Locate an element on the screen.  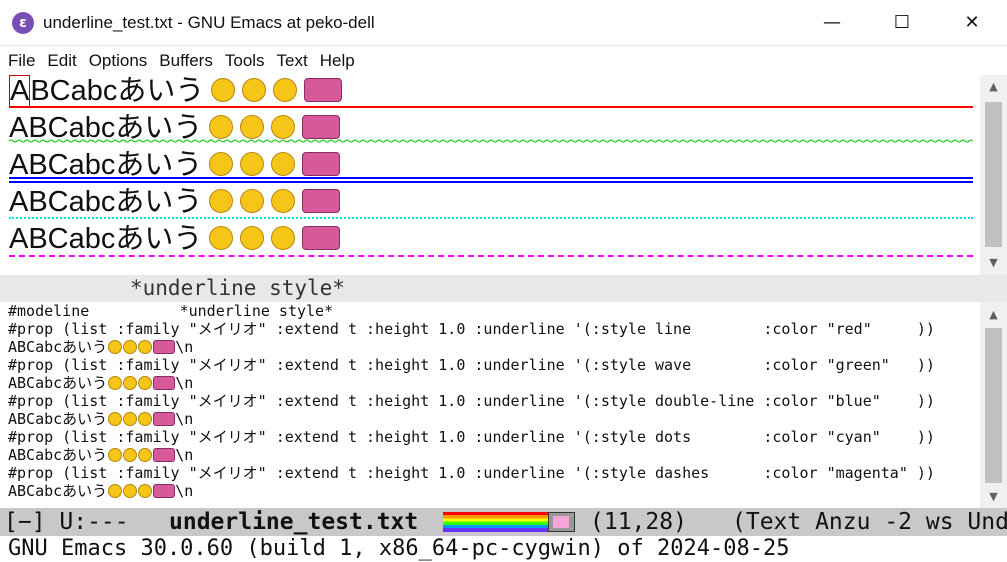
menu-file: File is located at coordinates (21, 61).